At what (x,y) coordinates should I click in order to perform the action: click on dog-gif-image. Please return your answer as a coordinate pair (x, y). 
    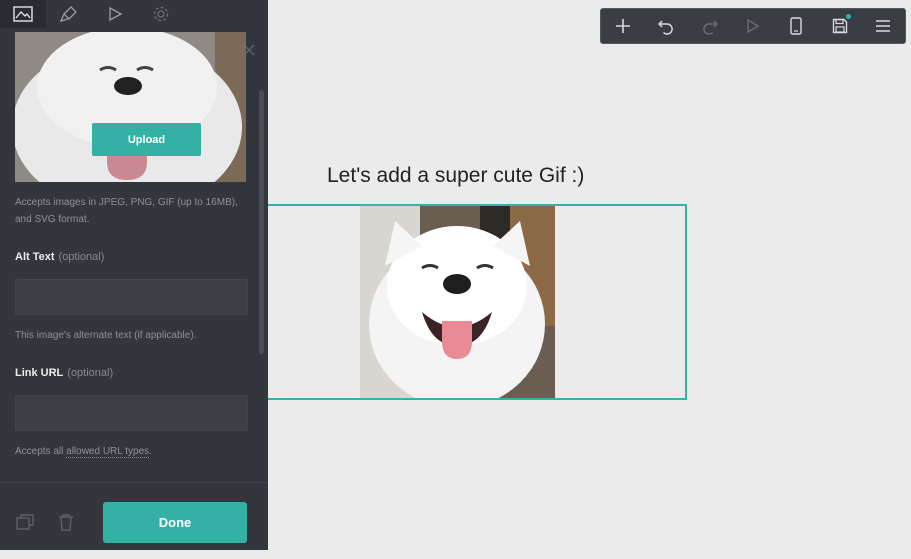
    Looking at the image, I should click on (457, 302).